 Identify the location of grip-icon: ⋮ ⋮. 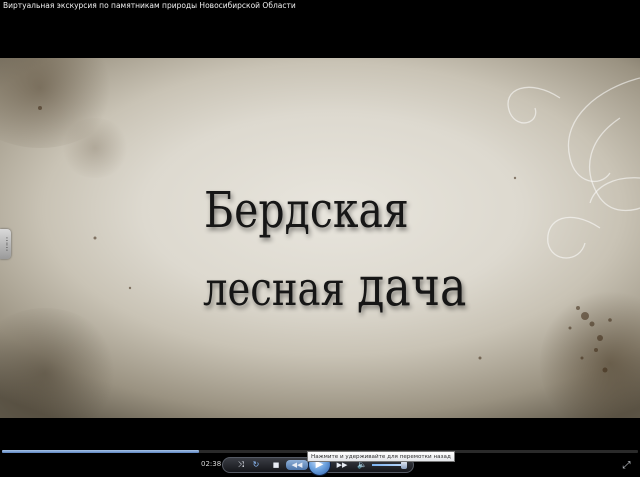
(7, 244).